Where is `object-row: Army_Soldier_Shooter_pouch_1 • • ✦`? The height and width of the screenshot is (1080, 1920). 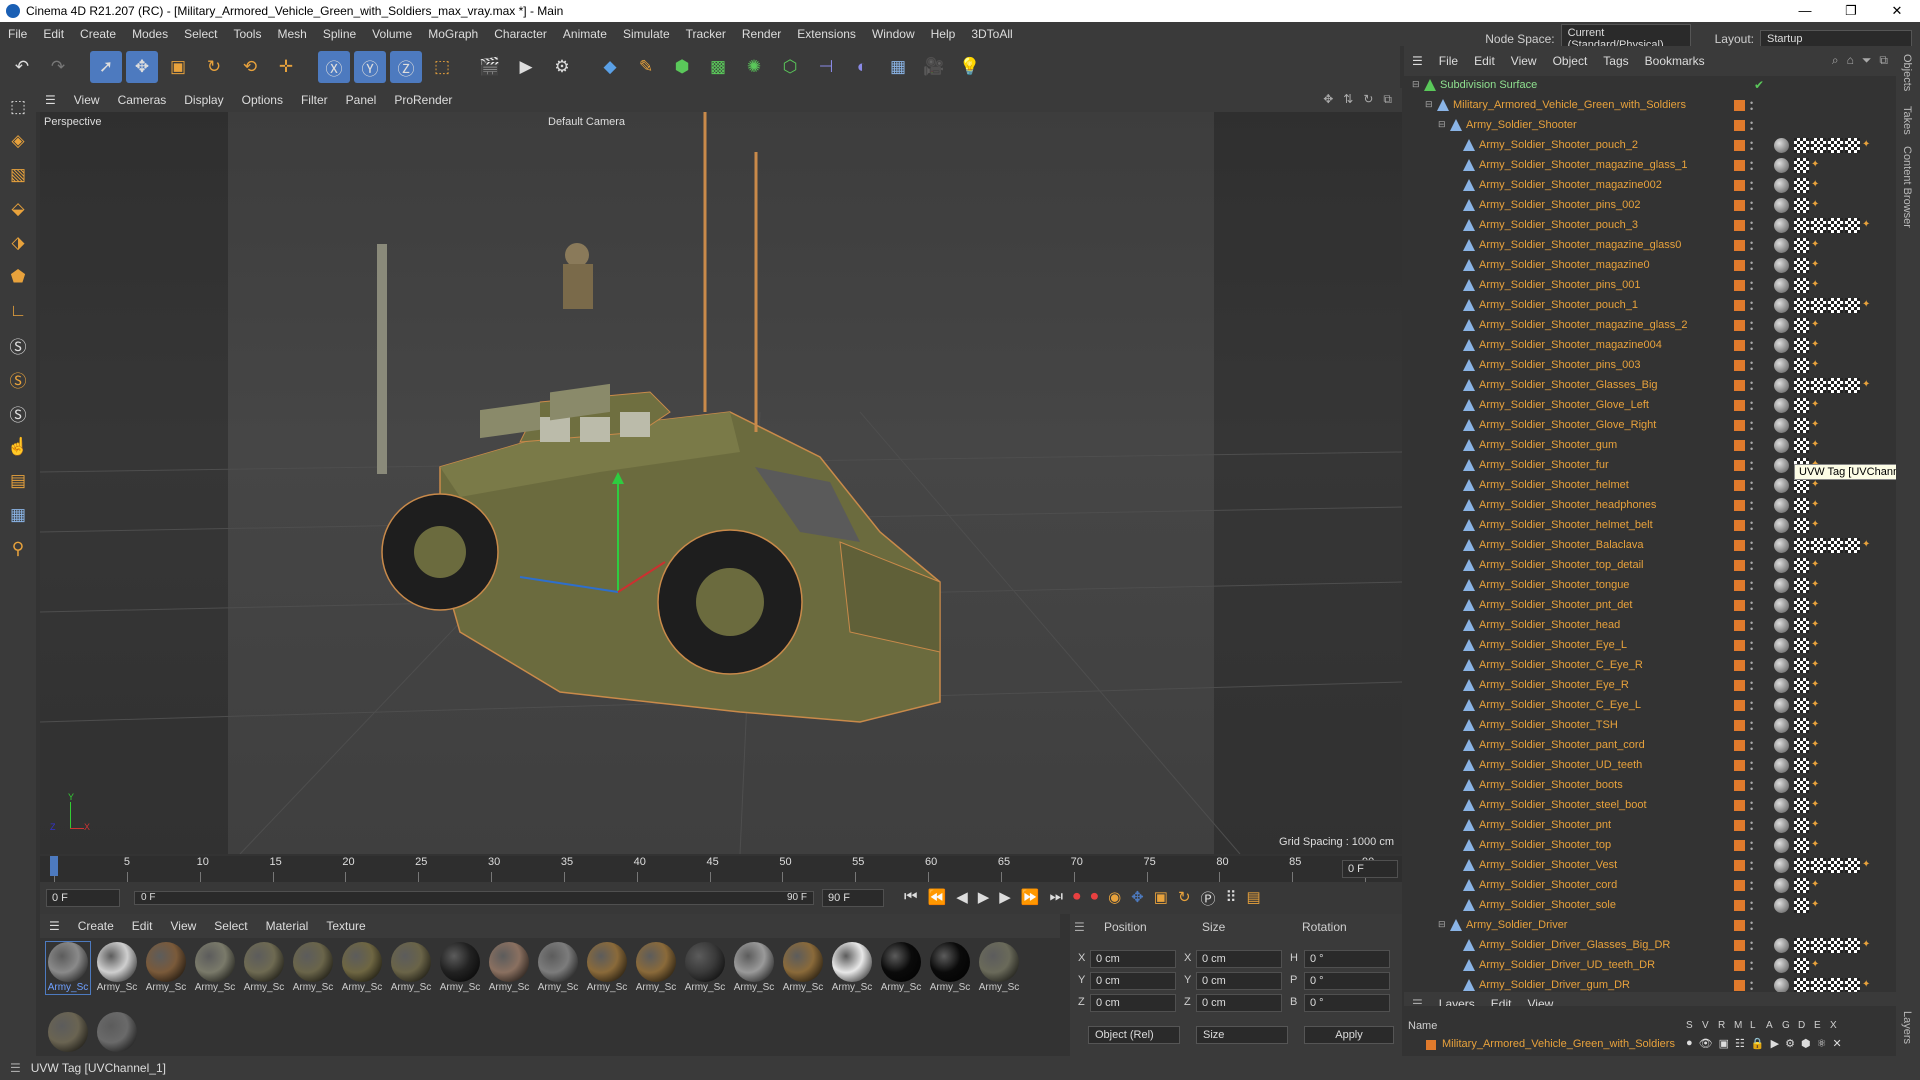 object-row: Army_Soldier_Shooter_pouch_1 • • ✦ is located at coordinates (1650, 306).